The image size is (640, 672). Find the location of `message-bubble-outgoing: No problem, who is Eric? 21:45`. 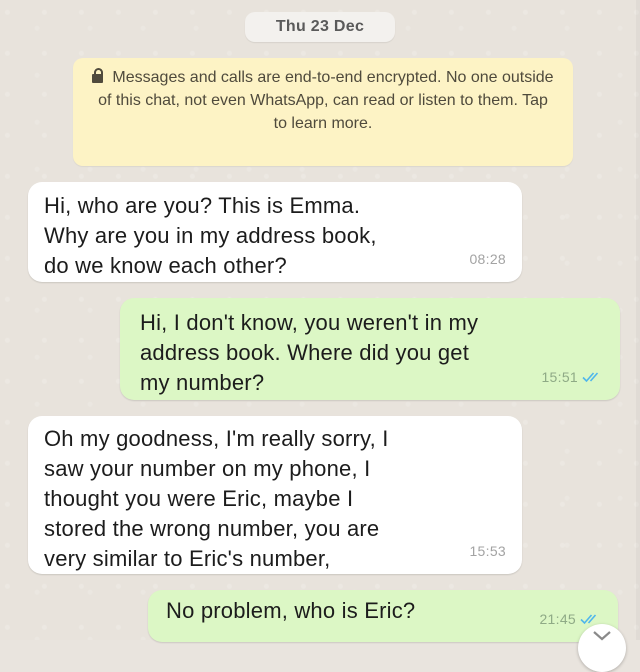

message-bubble-outgoing: No problem, who is Eric? 21:45 is located at coordinates (383, 616).